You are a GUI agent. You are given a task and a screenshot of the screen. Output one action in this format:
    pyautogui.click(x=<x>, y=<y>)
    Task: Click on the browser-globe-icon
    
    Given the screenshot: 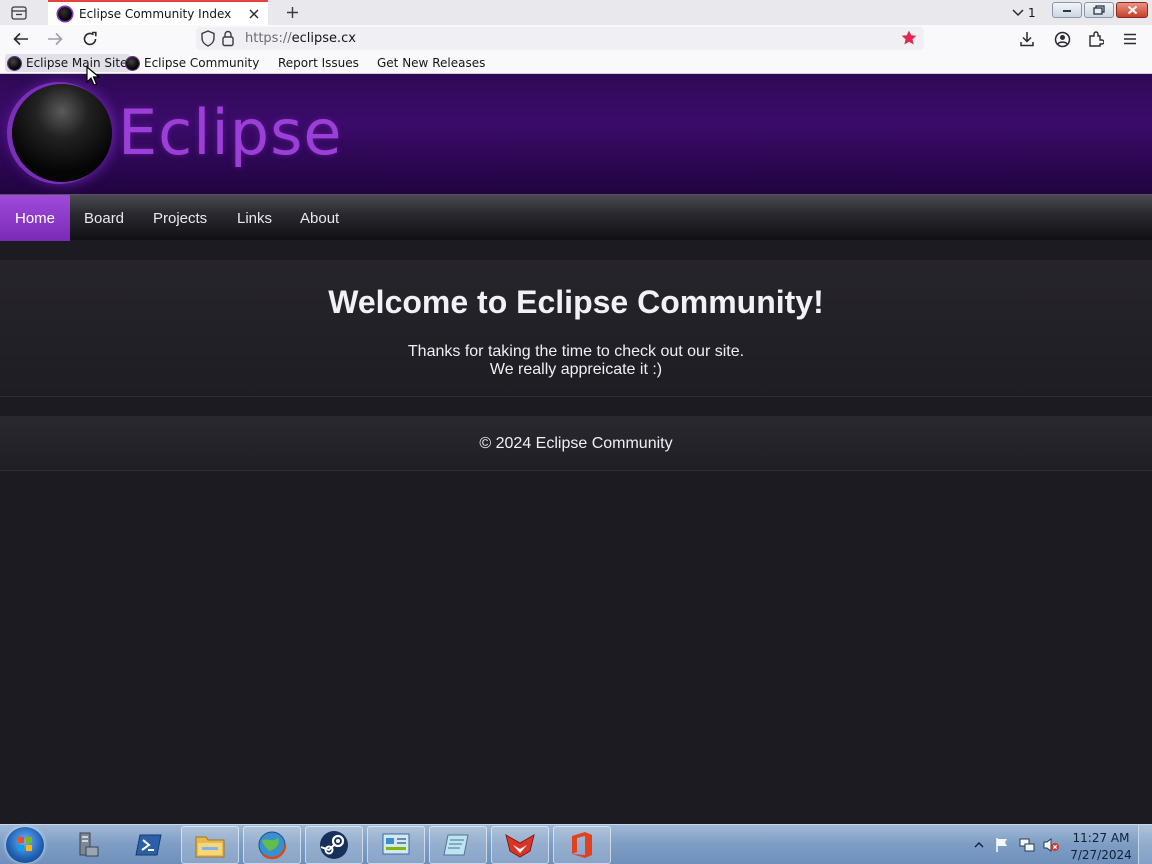 What is the action you would take?
    pyautogui.click(x=272, y=845)
    